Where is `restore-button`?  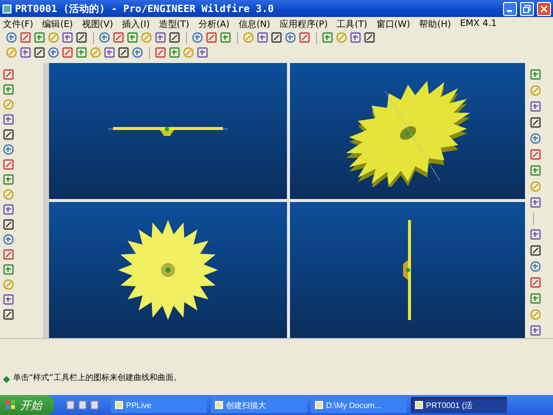 restore-button is located at coordinates (527, 9).